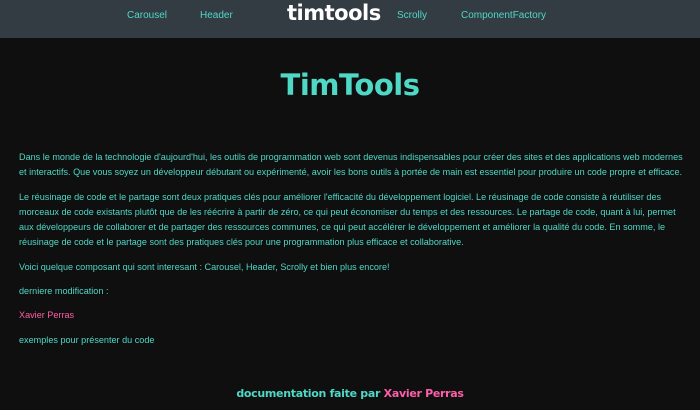 This screenshot has width=700, height=410. What do you see at coordinates (503, 15) in the screenshot?
I see `nav-link-component-factory: ComponentFactory` at bounding box center [503, 15].